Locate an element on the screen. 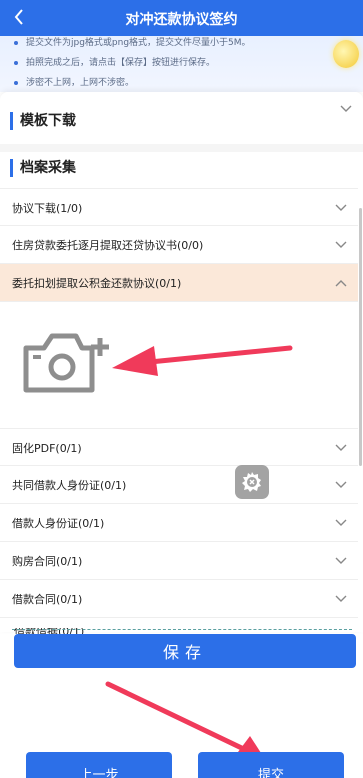  tip-line-2: 拍照完成之后，请点击【保存】按钮进行保存。 is located at coordinates (114, 61).